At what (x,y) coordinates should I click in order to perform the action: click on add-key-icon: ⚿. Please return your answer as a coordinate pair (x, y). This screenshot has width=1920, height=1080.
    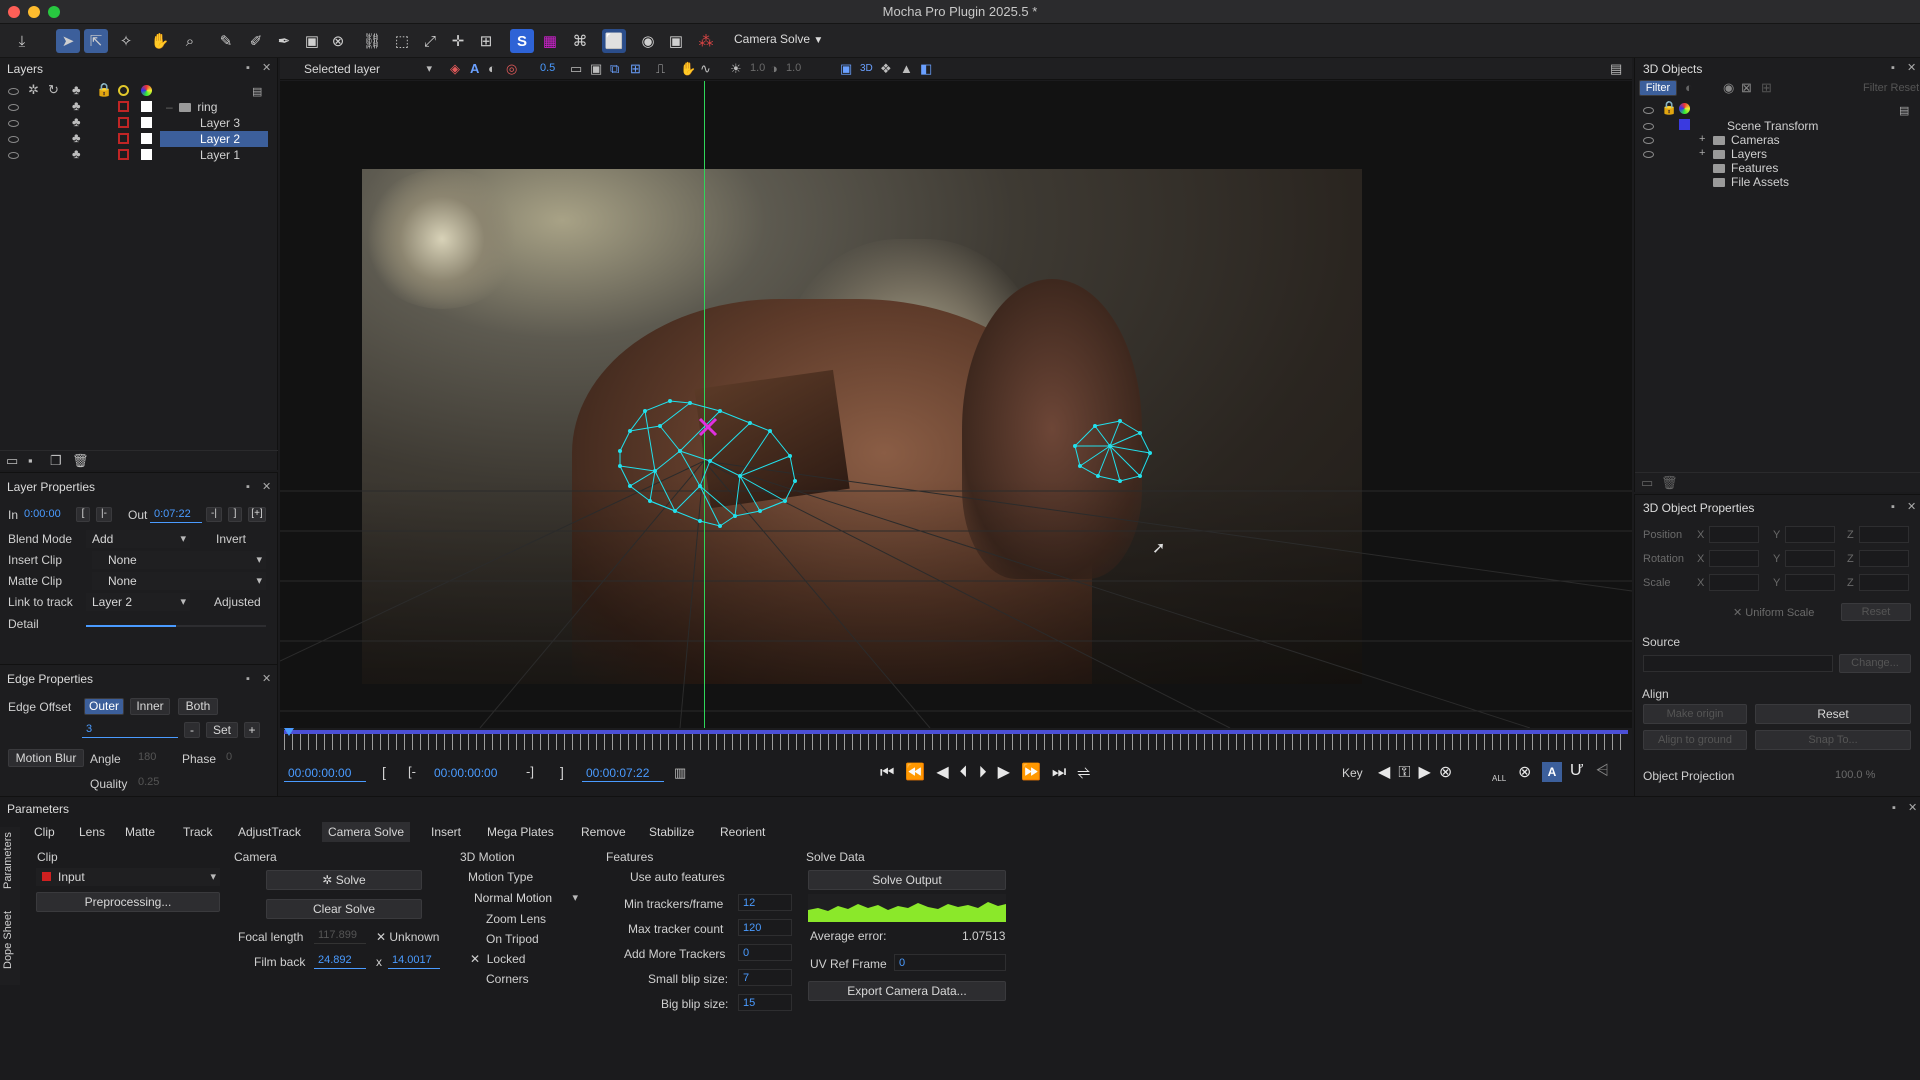
    Looking at the image, I should click on (1408, 772).